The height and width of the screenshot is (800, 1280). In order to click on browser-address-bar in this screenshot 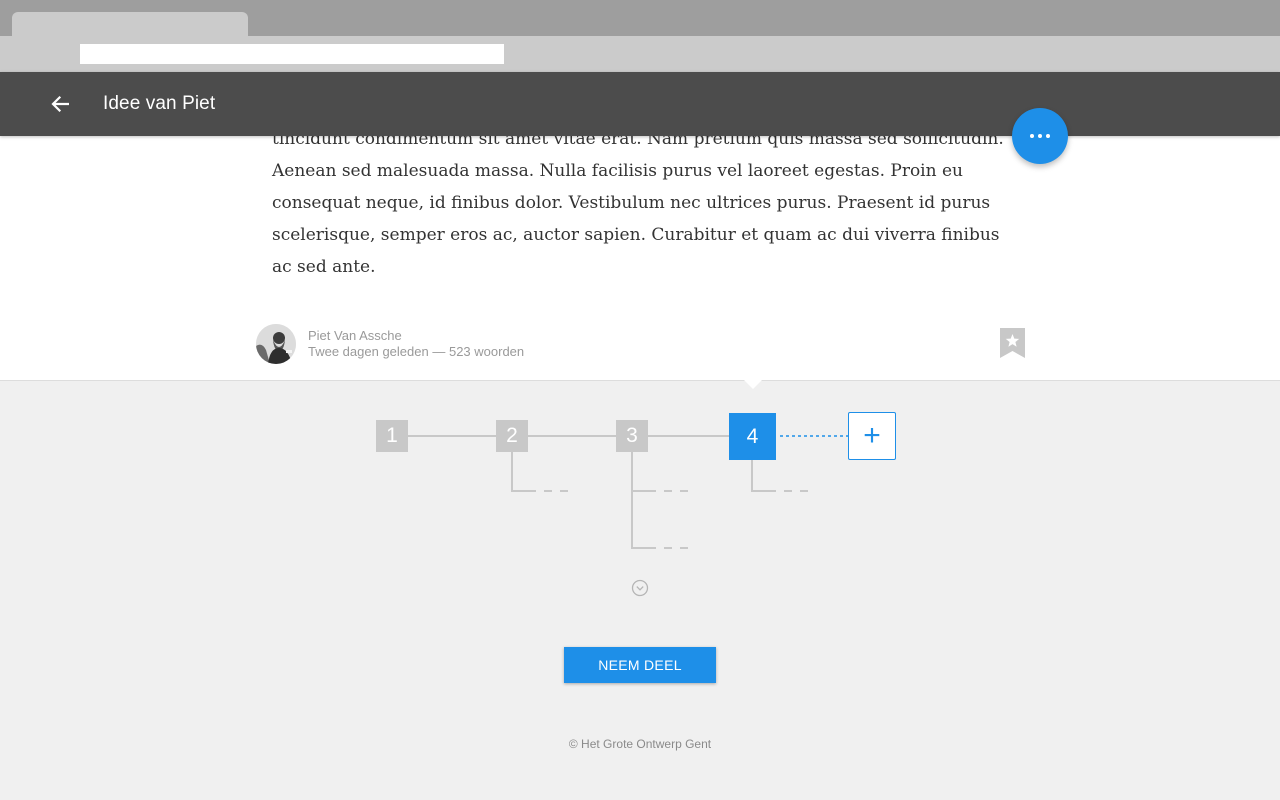, I will do `click(640, 54)`.